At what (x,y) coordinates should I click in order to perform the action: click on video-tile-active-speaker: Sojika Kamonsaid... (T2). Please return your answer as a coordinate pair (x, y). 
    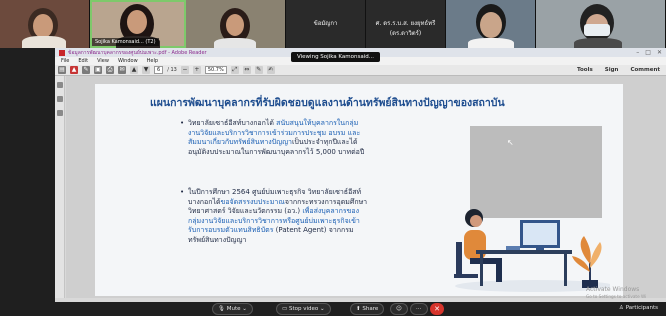
    Looking at the image, I should click on (138, 24).